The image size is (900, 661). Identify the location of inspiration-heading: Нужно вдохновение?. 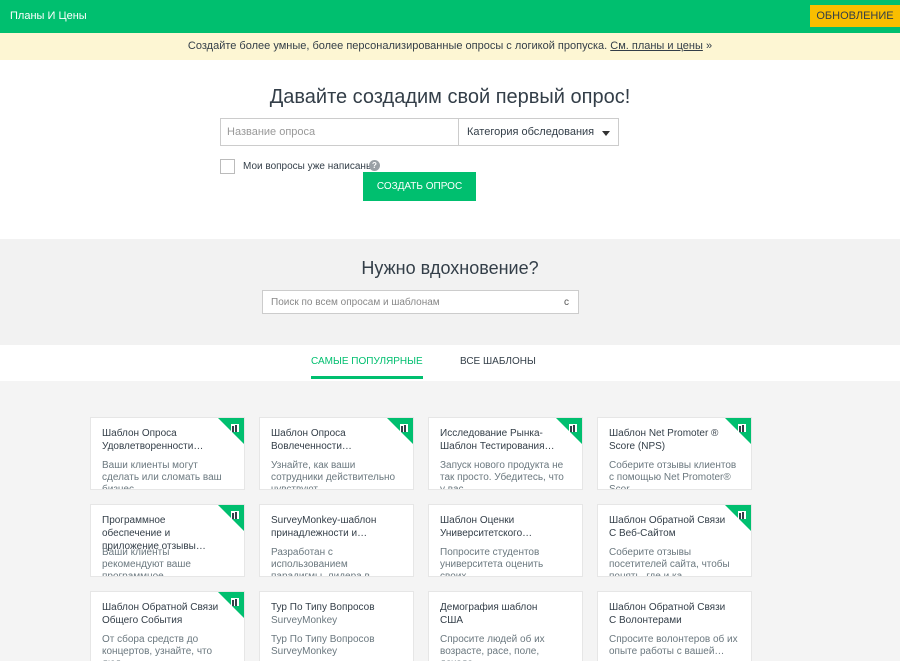
(450, 268).